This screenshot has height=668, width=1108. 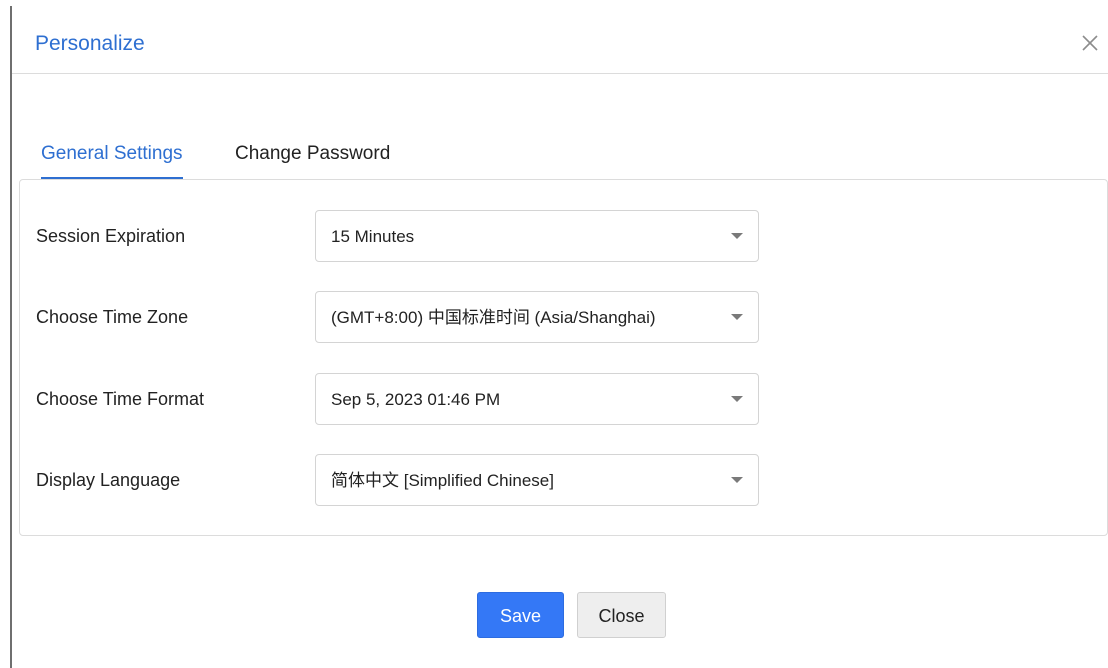 I want to click on dialog-header: Personalize, so click(x=560, y=37).